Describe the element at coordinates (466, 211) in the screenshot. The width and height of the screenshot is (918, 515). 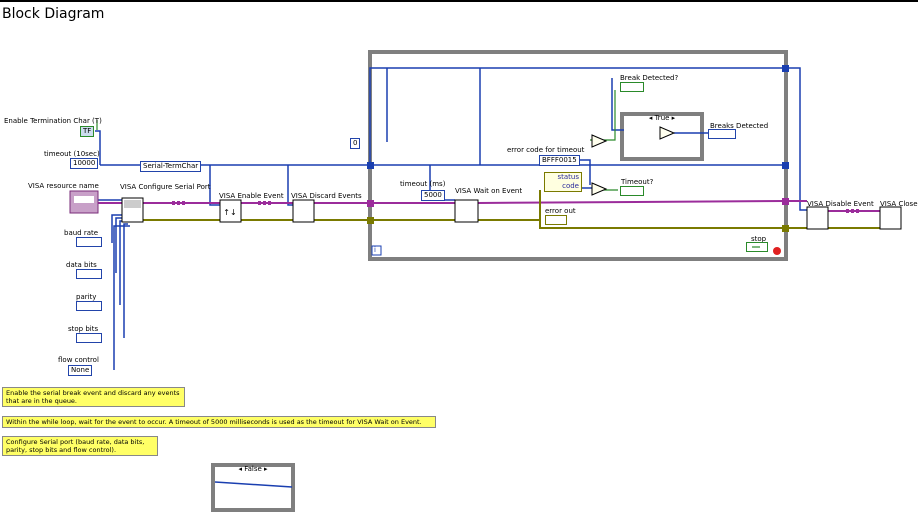
I see `visa-wait-on-event-node` at that location.